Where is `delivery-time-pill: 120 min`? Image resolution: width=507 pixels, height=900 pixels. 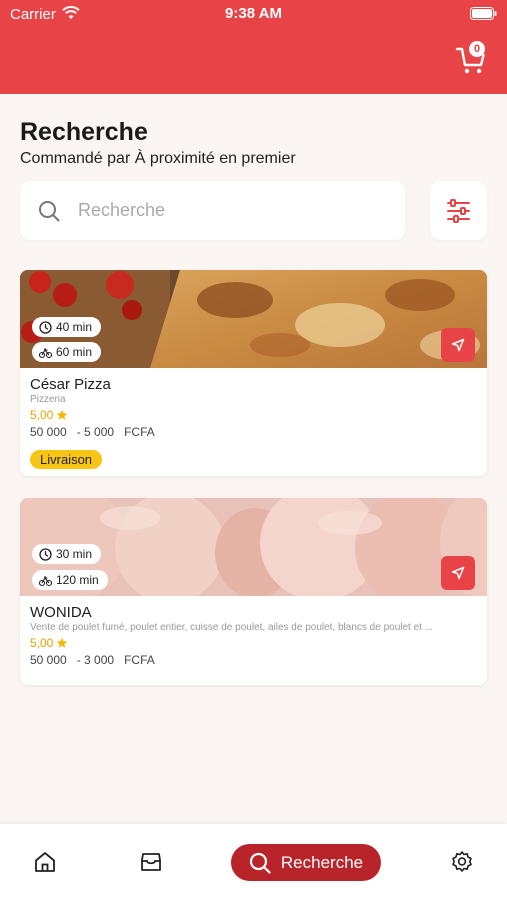
delivery-time-pill: 120 min is located at coordinates (70, 580).